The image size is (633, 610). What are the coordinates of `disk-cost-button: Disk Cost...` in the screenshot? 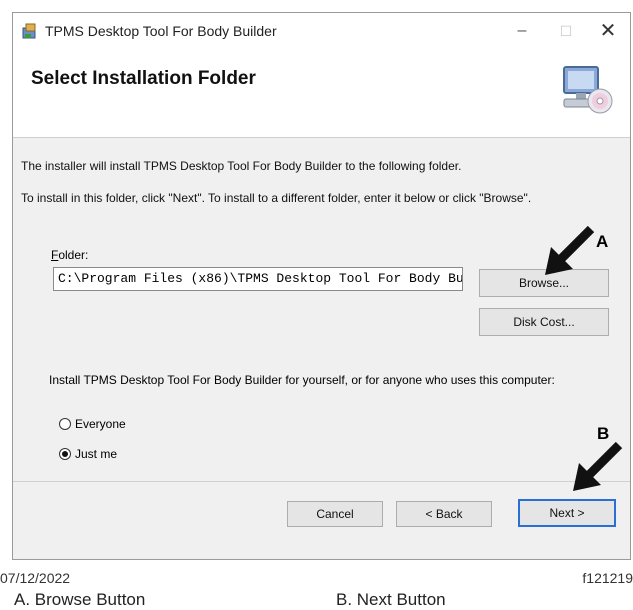 It's located at (544, 322).